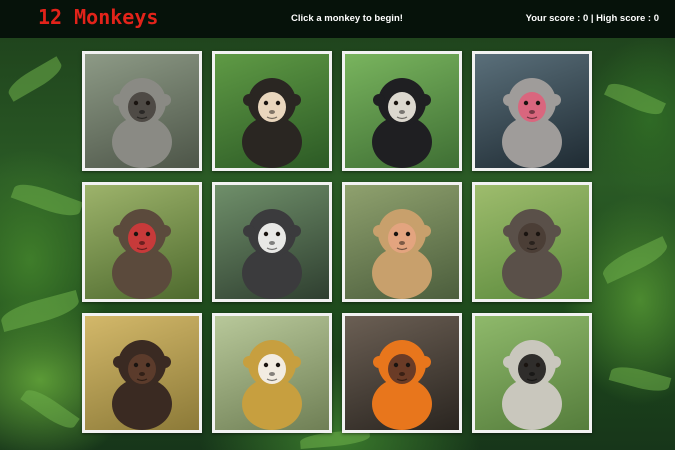  What do you see at coordinates (402, 254) in the screenshot?
I see `proboscis-monkey-icon` at bounding box center [402, 254].